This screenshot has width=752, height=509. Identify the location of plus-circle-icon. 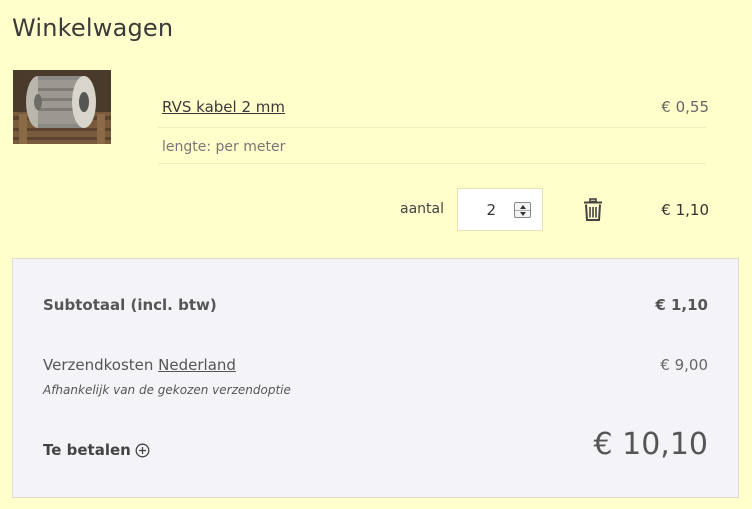
(142, 450).